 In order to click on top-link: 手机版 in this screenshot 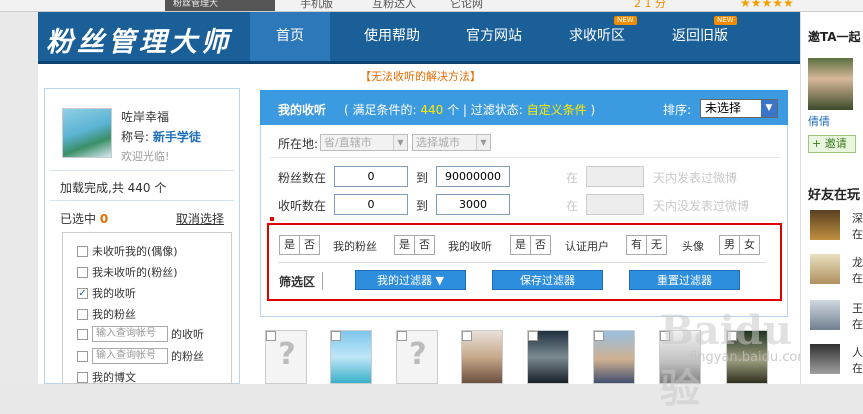, I will do `click(316, 5)`.